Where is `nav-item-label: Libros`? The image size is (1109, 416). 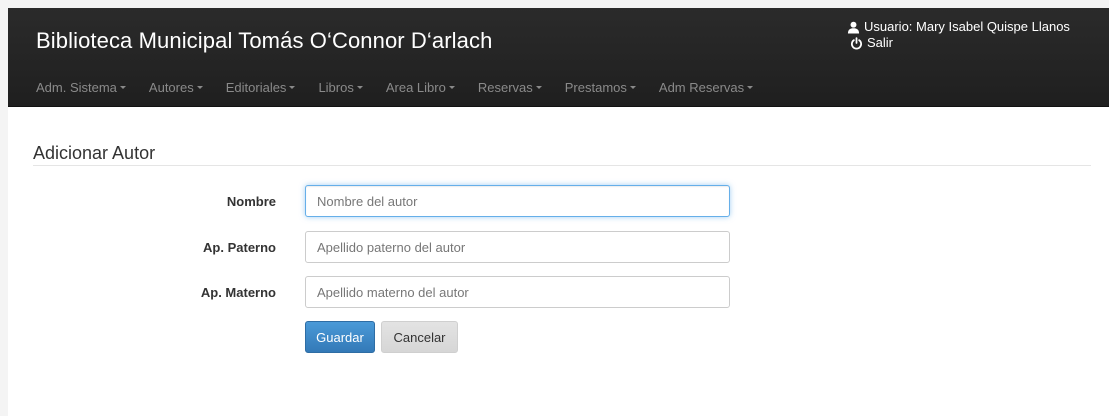 nav-item-label: Libros is located at coordinates (336, 87).